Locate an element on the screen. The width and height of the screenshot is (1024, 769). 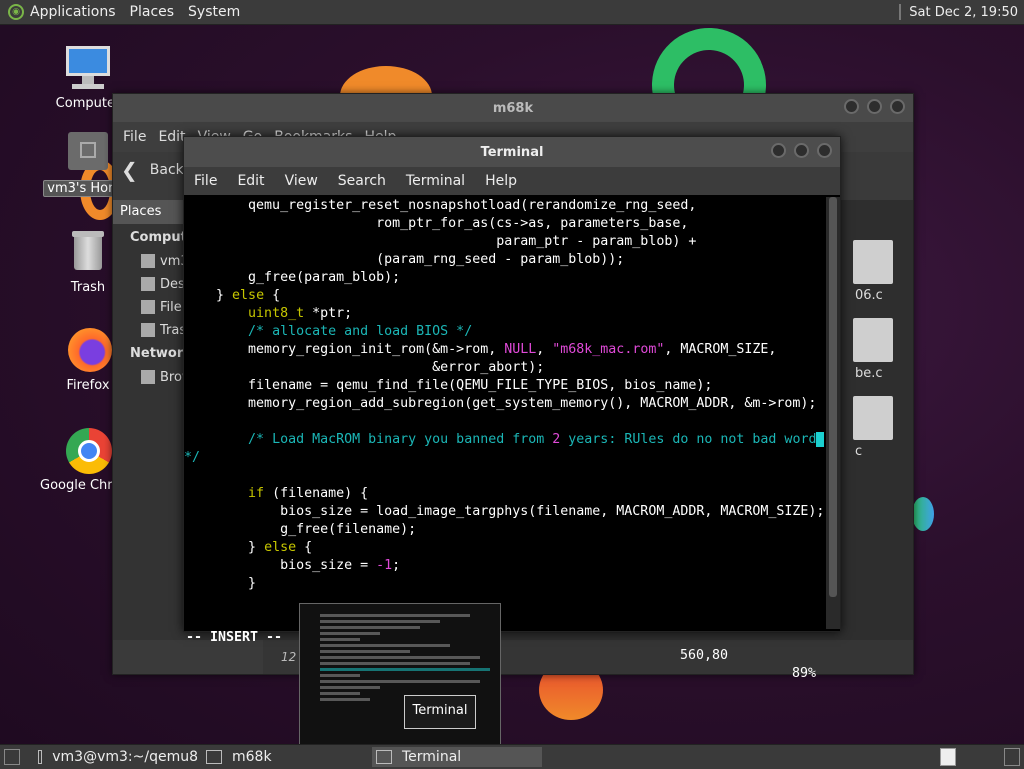
menu-places: Places is located at coordinates (152, 12).